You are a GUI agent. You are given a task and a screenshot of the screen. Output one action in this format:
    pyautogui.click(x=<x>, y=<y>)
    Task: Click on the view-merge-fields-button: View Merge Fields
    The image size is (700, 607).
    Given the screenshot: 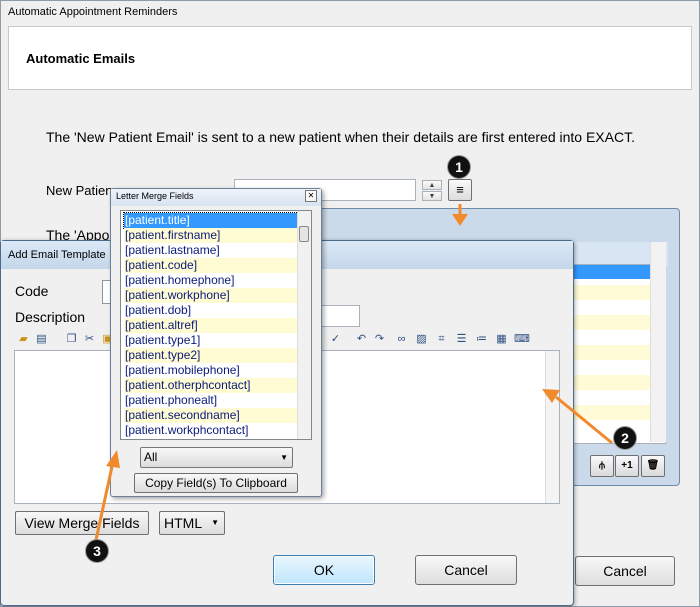 What is the action you would take?
    pyautogui.click(x=82, y=523)
    